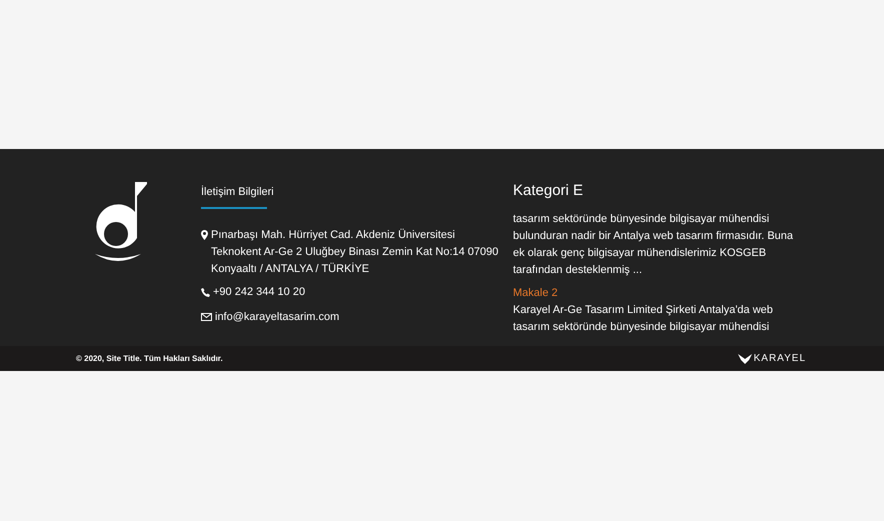 The height and width of the screenshot is (521, 884). I want to click on location-pin-icon, so click(204, 235).